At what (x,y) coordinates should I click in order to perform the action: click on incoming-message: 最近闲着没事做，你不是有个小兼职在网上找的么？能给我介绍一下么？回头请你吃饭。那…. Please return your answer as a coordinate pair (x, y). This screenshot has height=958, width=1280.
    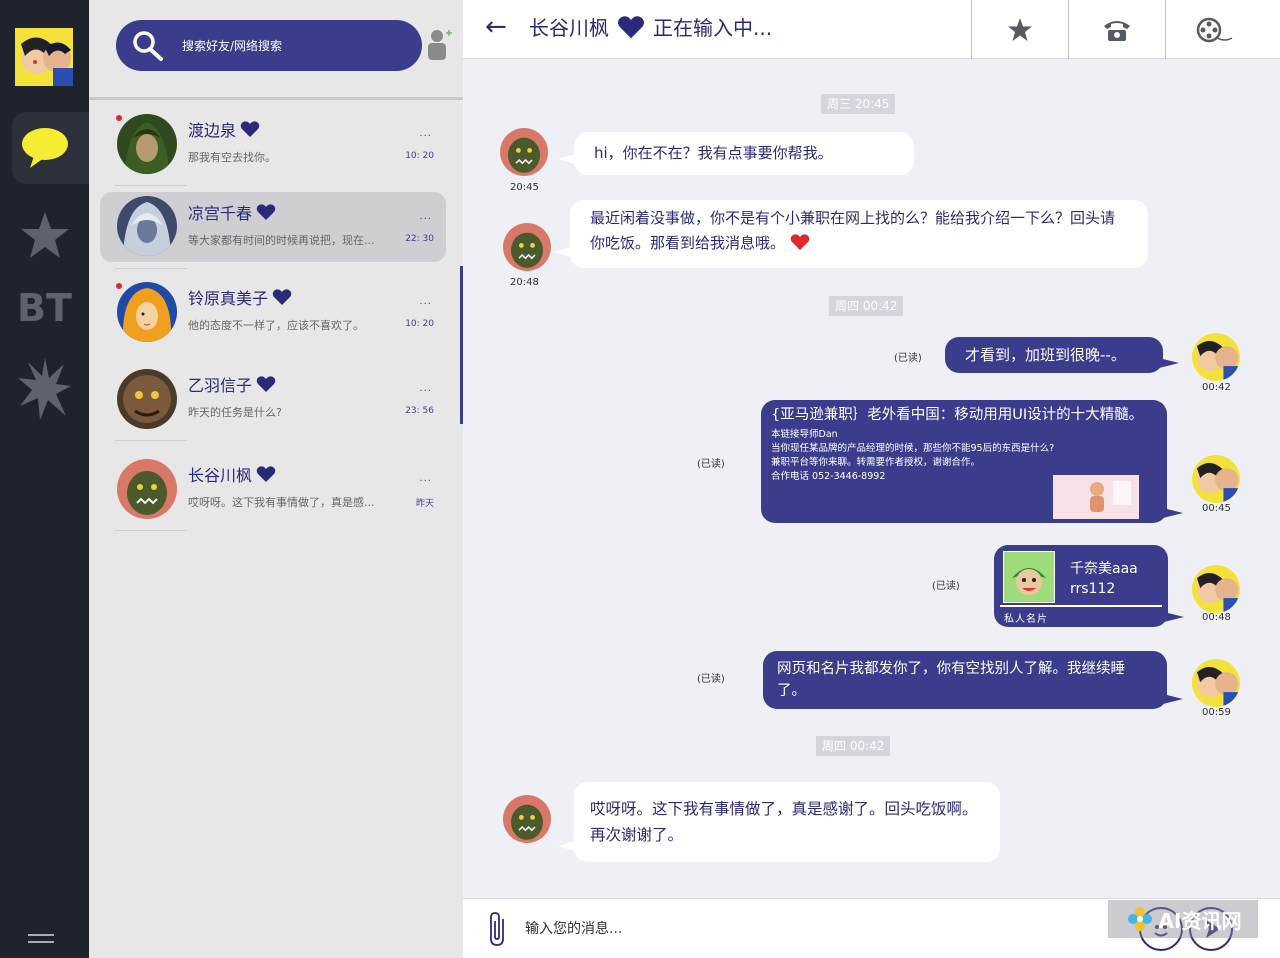
    Looking at the image, I should click on (851, 234).